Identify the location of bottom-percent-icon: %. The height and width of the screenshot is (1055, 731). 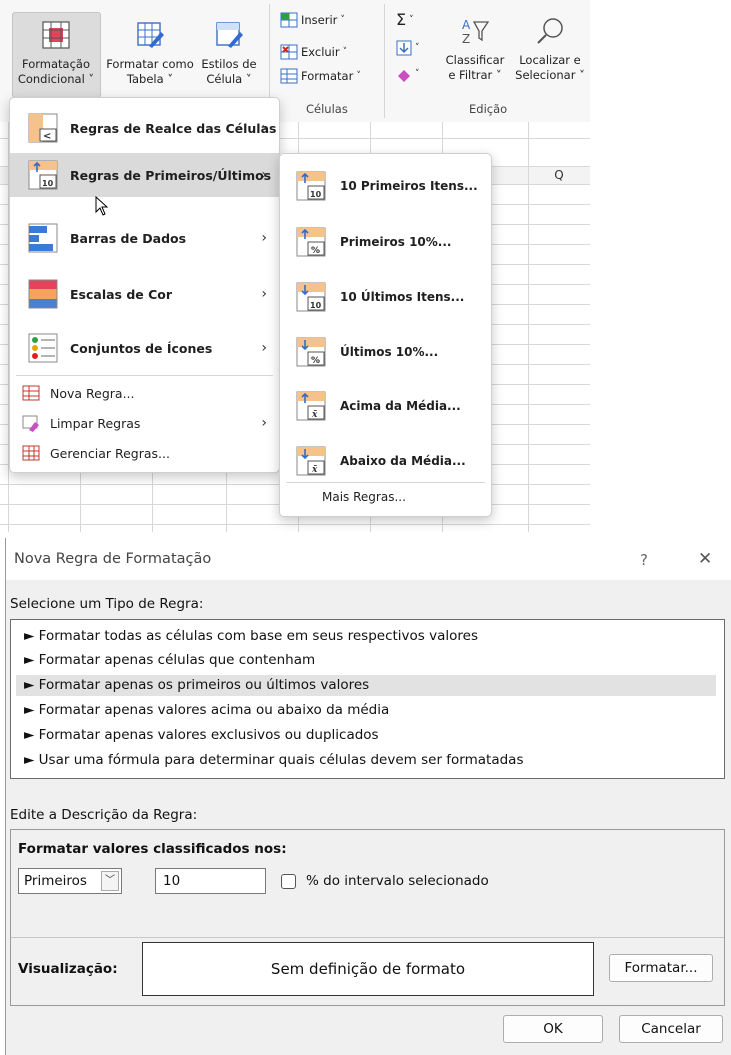
(311, 352).